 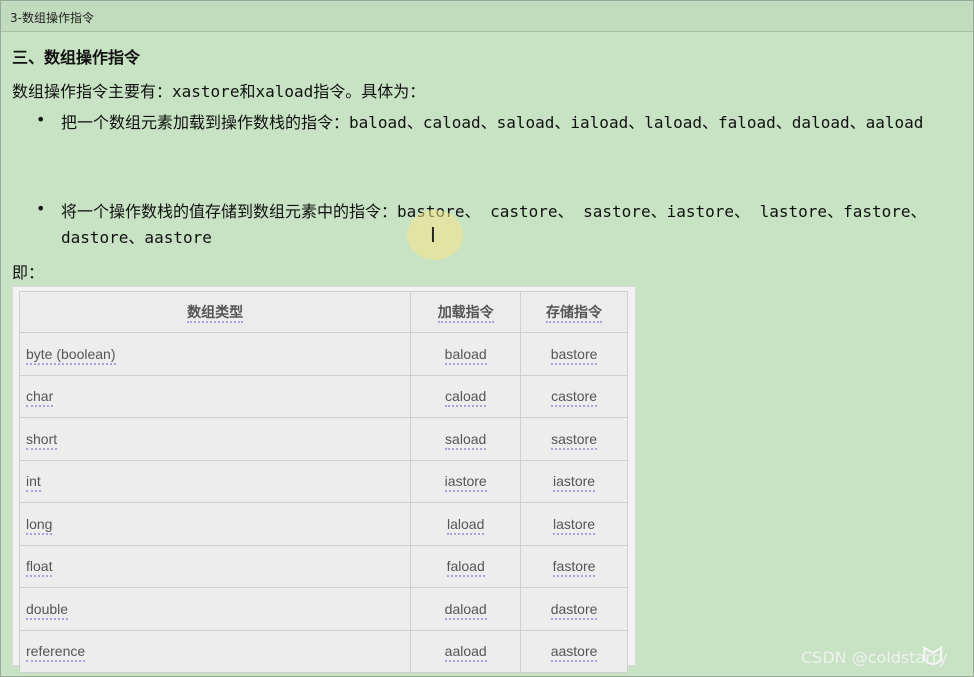 I want to click on table-row: float faload fastore, so click(x=323, y=566).